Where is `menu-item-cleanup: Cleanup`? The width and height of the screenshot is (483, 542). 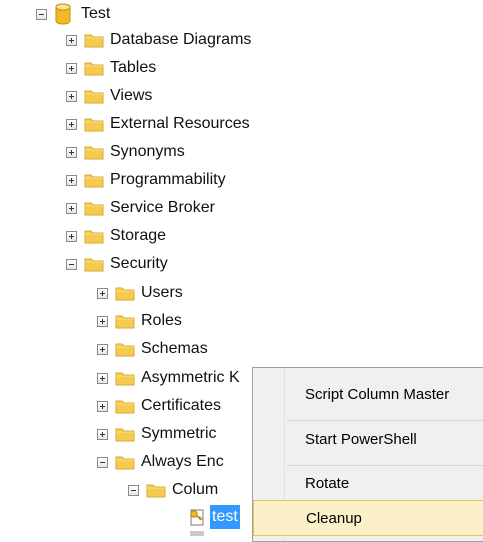
menu-item-cleanup: Cleanup is located at coordinates (368, 518).